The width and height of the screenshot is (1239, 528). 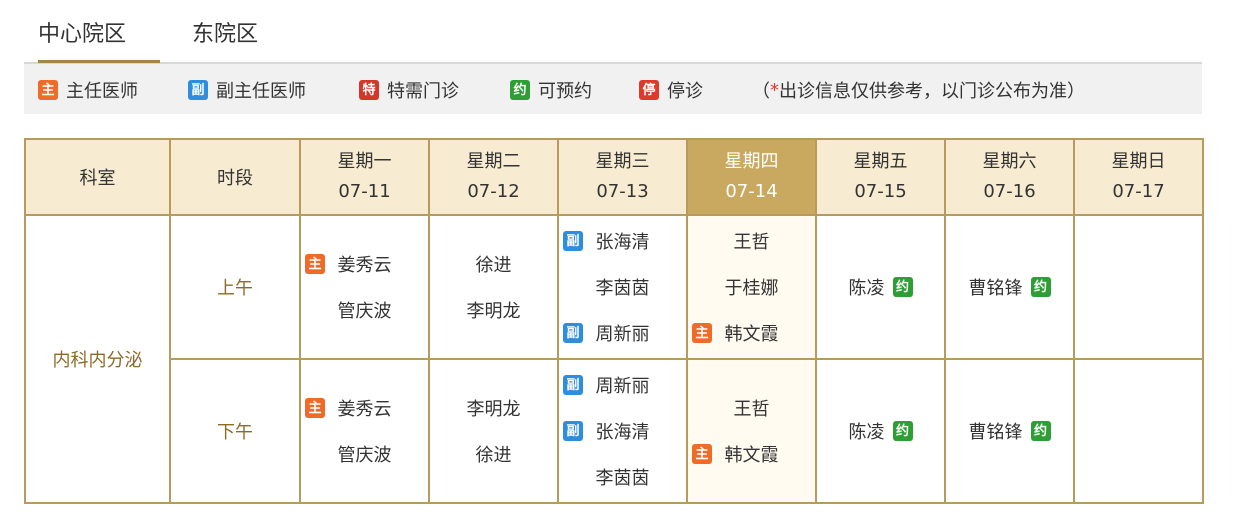 I want to click on legend-associate-chief-physician: 副 副主任医师, so click(x=247, y=90).